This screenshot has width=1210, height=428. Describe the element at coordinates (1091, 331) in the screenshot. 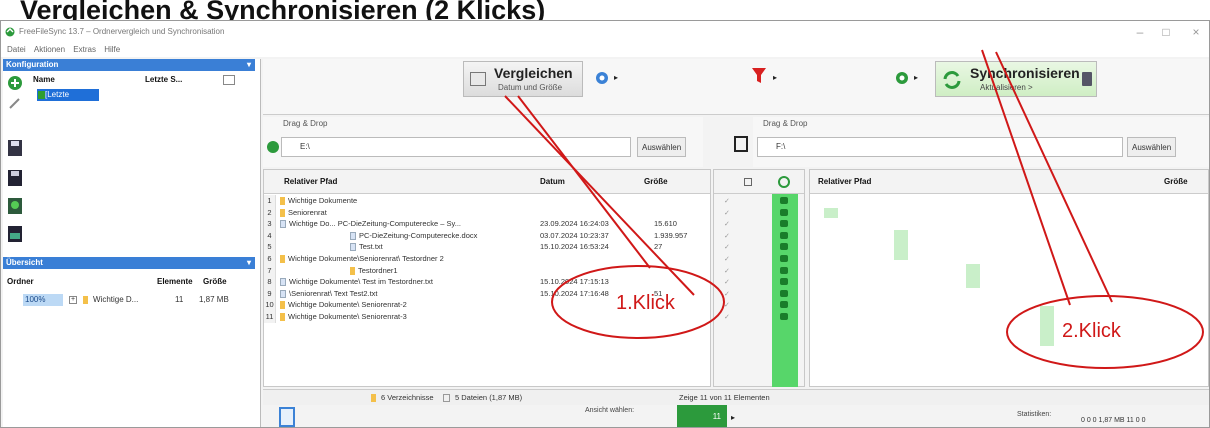

I see `annotation-second-click: 2.Klick` at that location.